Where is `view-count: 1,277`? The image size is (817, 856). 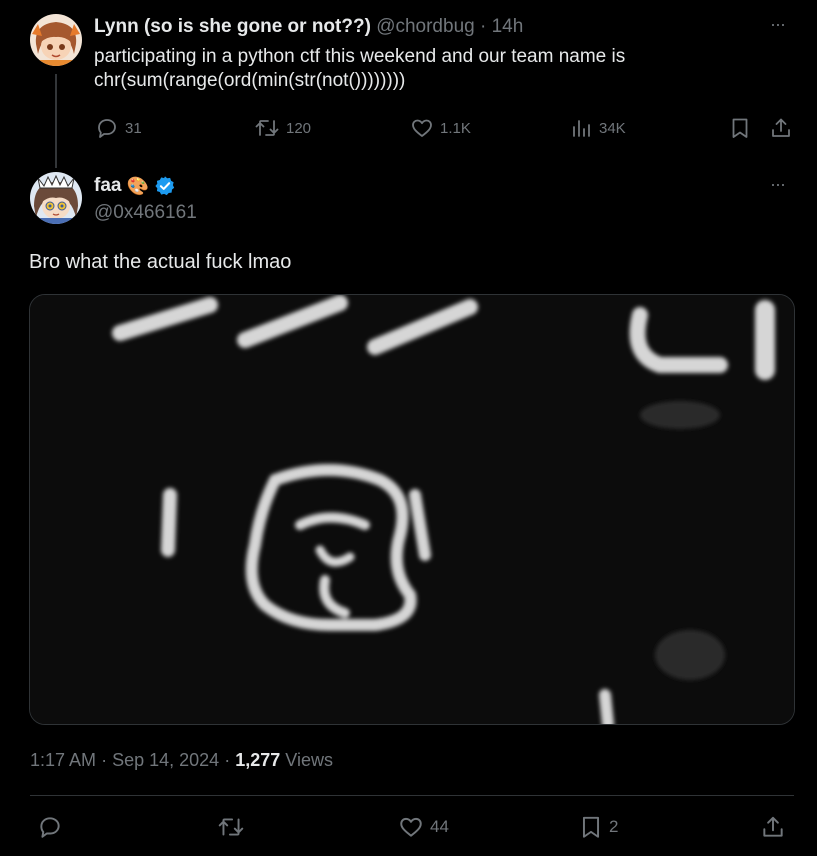
view-count: 1,277 is located at coordinates (258, 760).